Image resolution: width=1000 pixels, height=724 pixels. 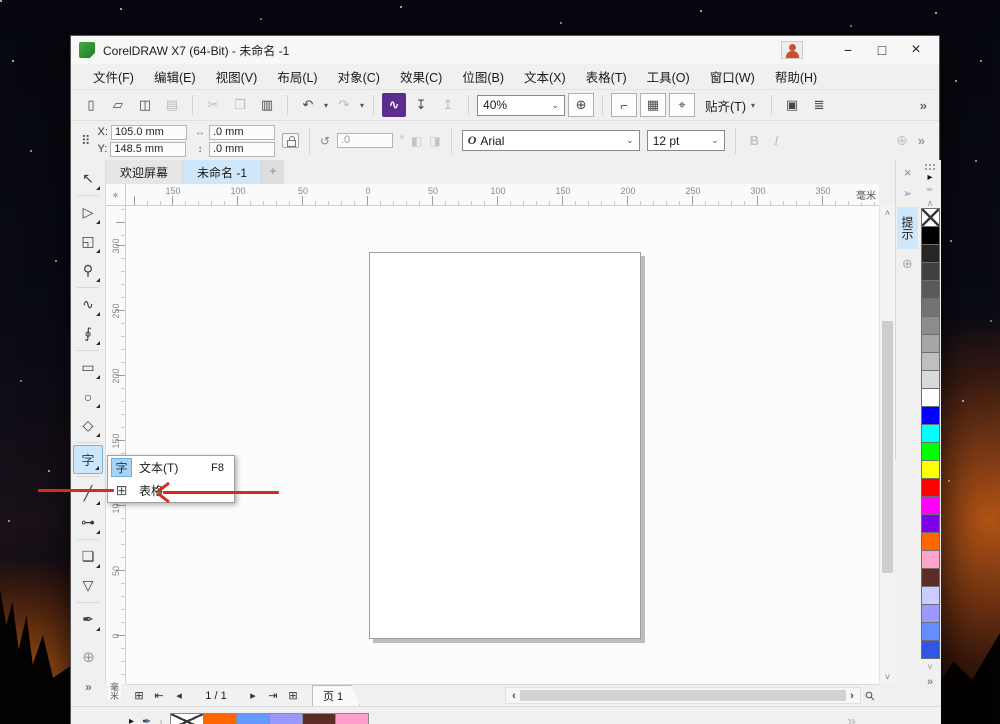 I want to click on horizontal-scrollbar-thumb, so click(x=683, y=695).